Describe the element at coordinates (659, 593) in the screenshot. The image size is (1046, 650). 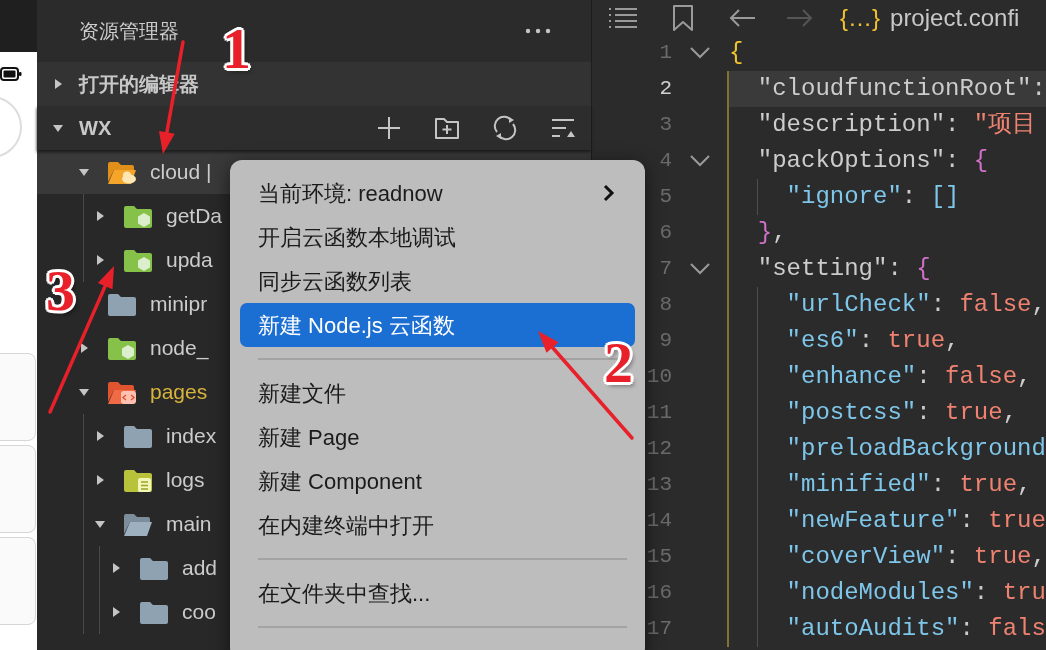
I see `line-number: 16` at that location.